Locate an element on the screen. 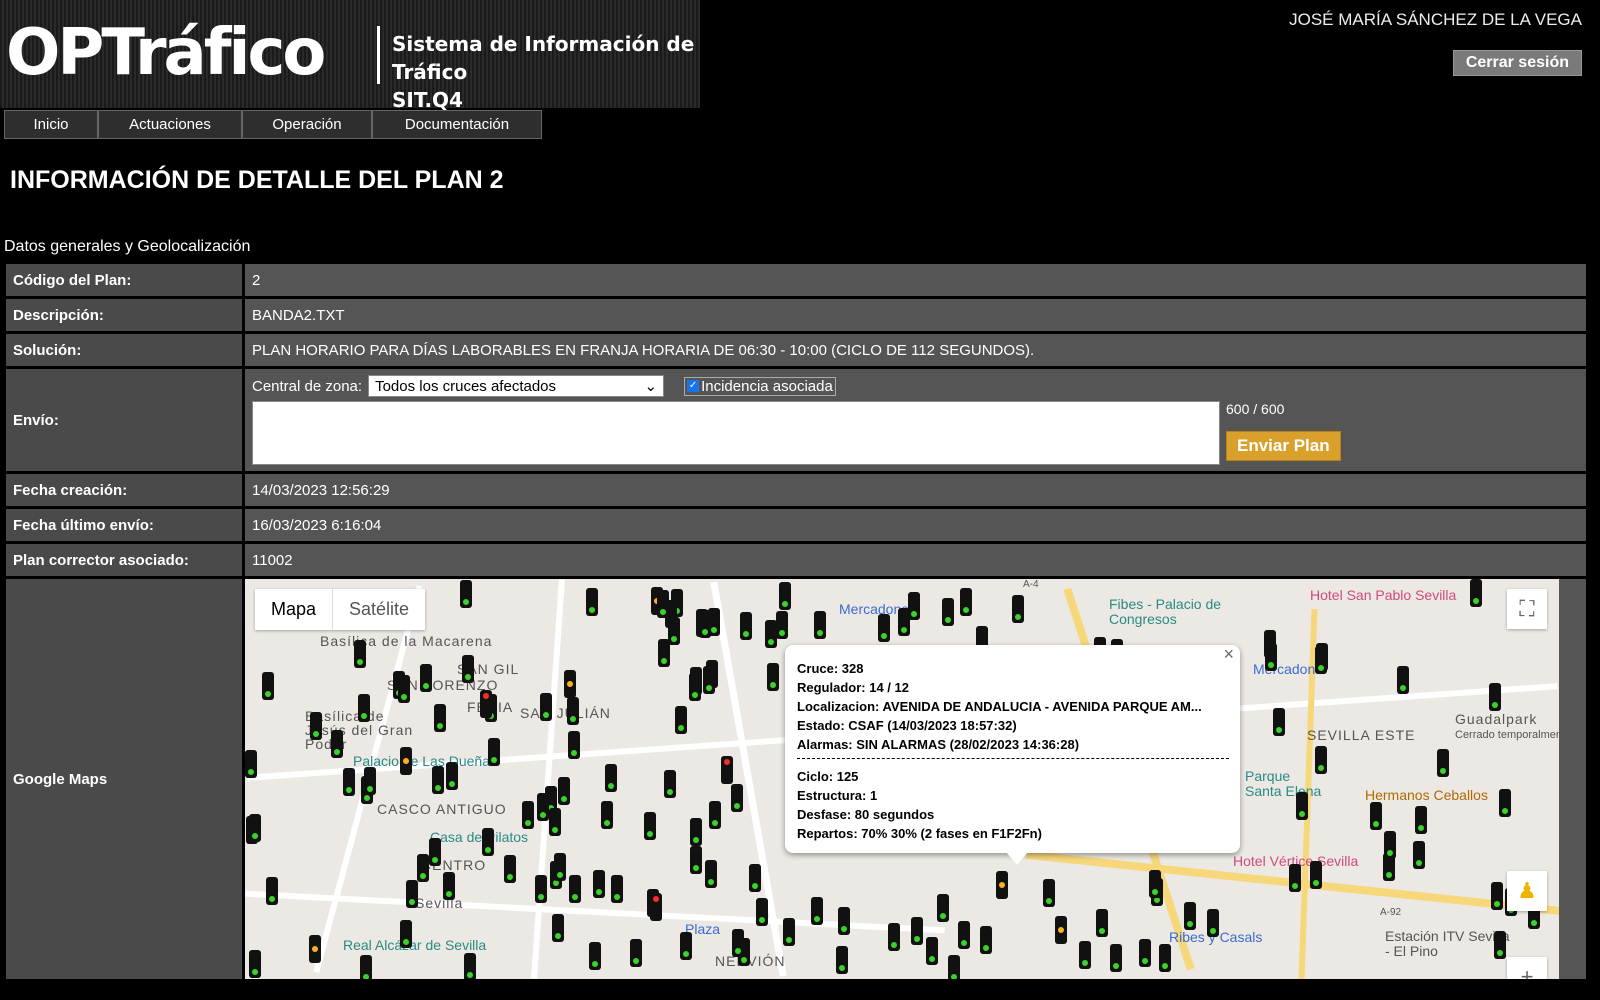 This screenshot has height=1000, width=1600. message-textarea is located at coordinates (736, 433).